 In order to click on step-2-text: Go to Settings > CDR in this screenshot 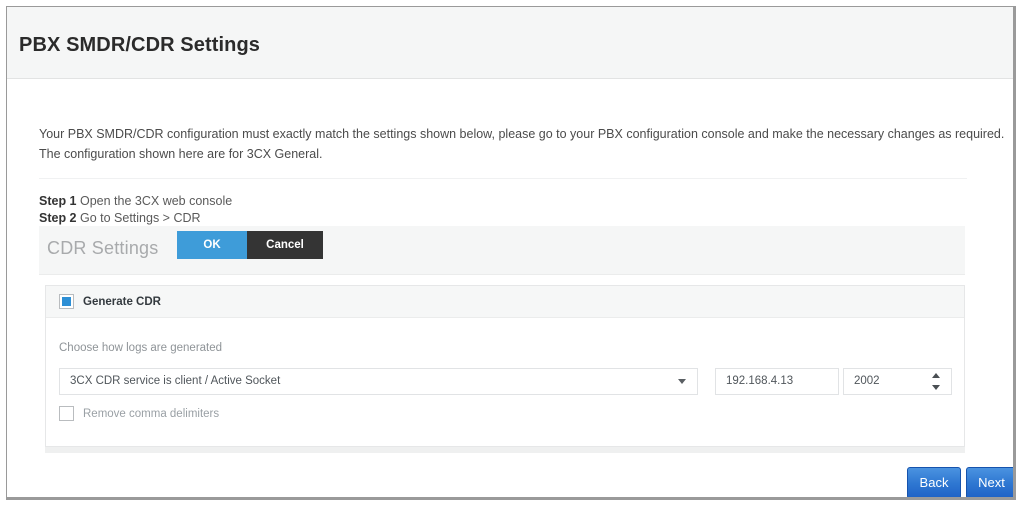, I will do `click(140, 218)`.